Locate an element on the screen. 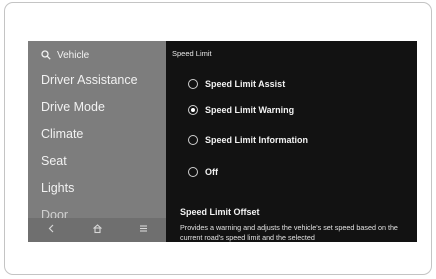  sidebar-item-lights: Lights is located at coordinates (97, 188).